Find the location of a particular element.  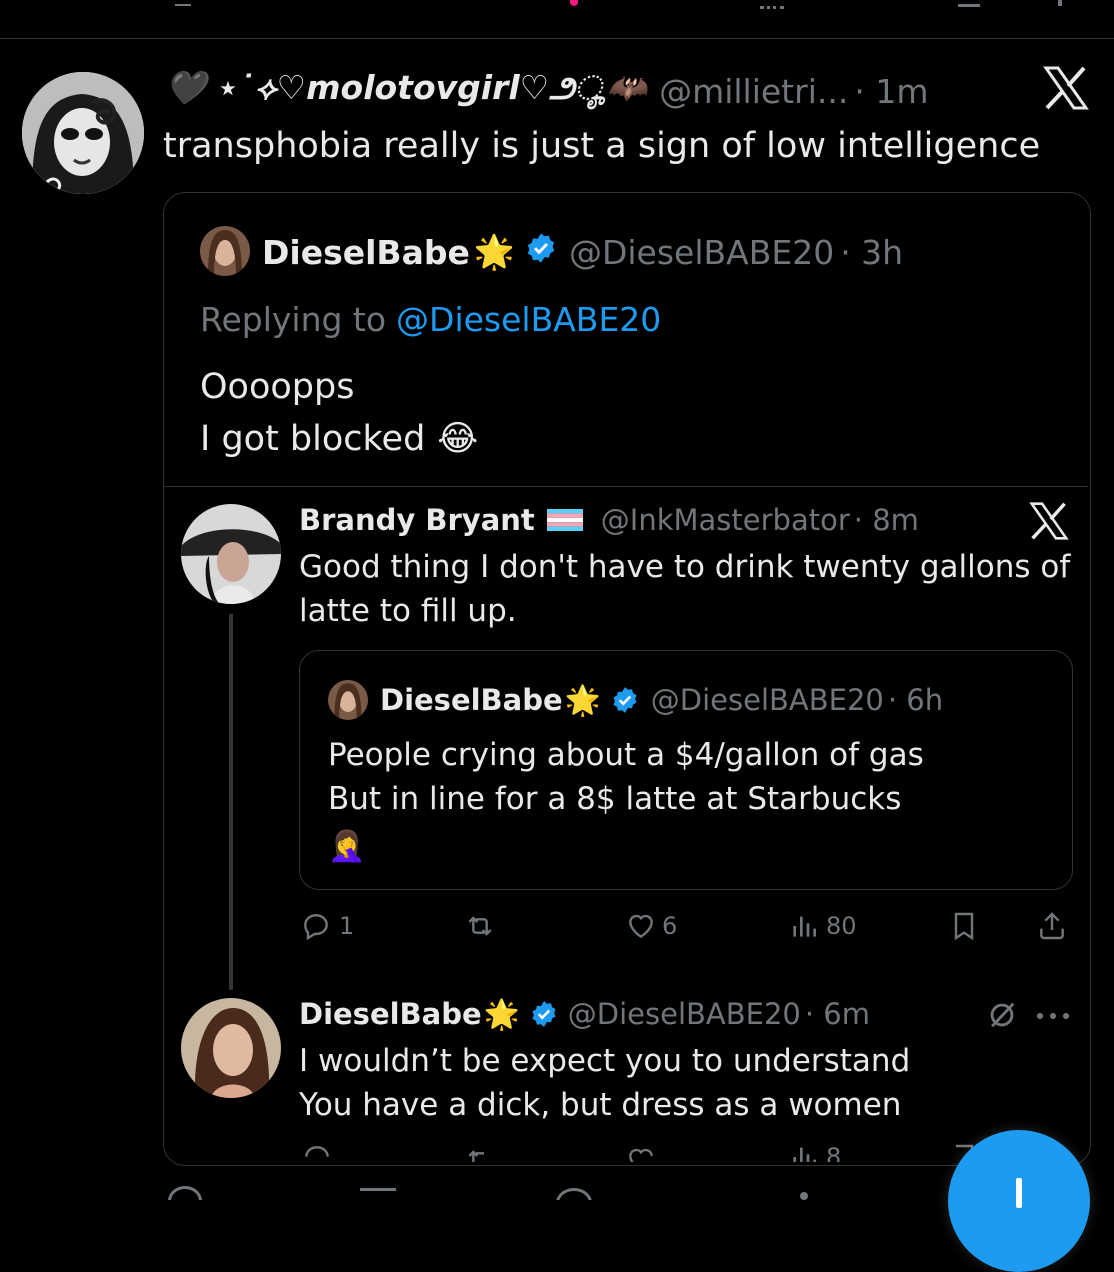

reply1-time: · 8m is located at coordinates (886, 520).